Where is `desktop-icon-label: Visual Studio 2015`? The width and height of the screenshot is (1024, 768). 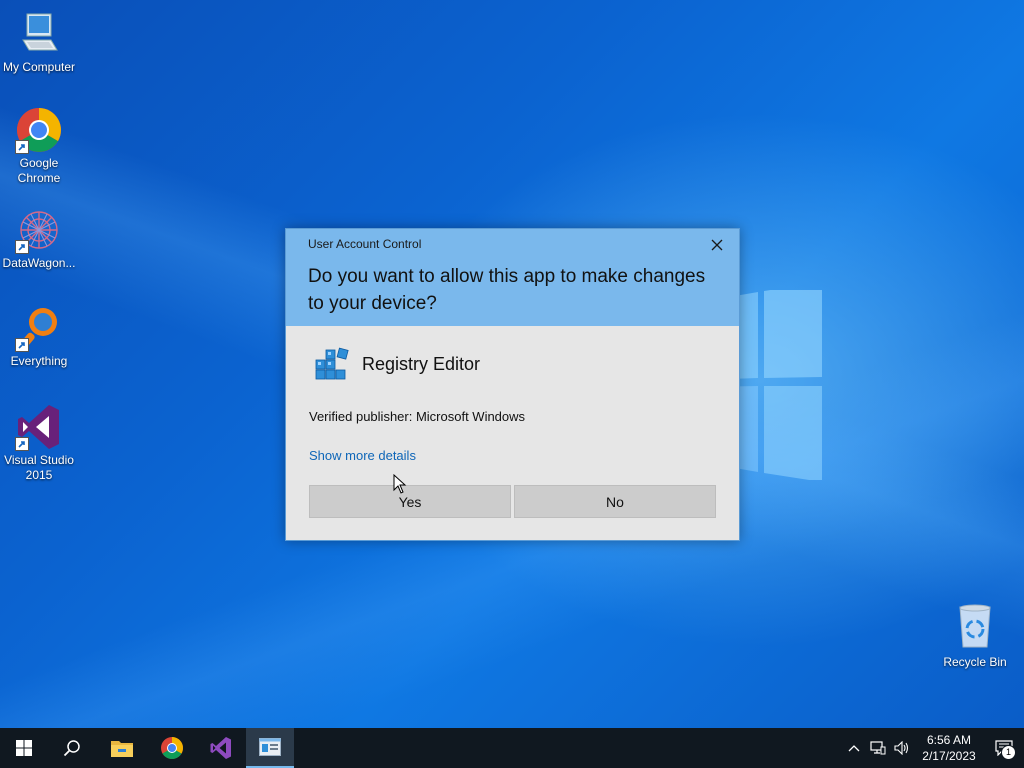
desktop-icon-label: Visual Studio 2015 is located at coordinates (39, 467).